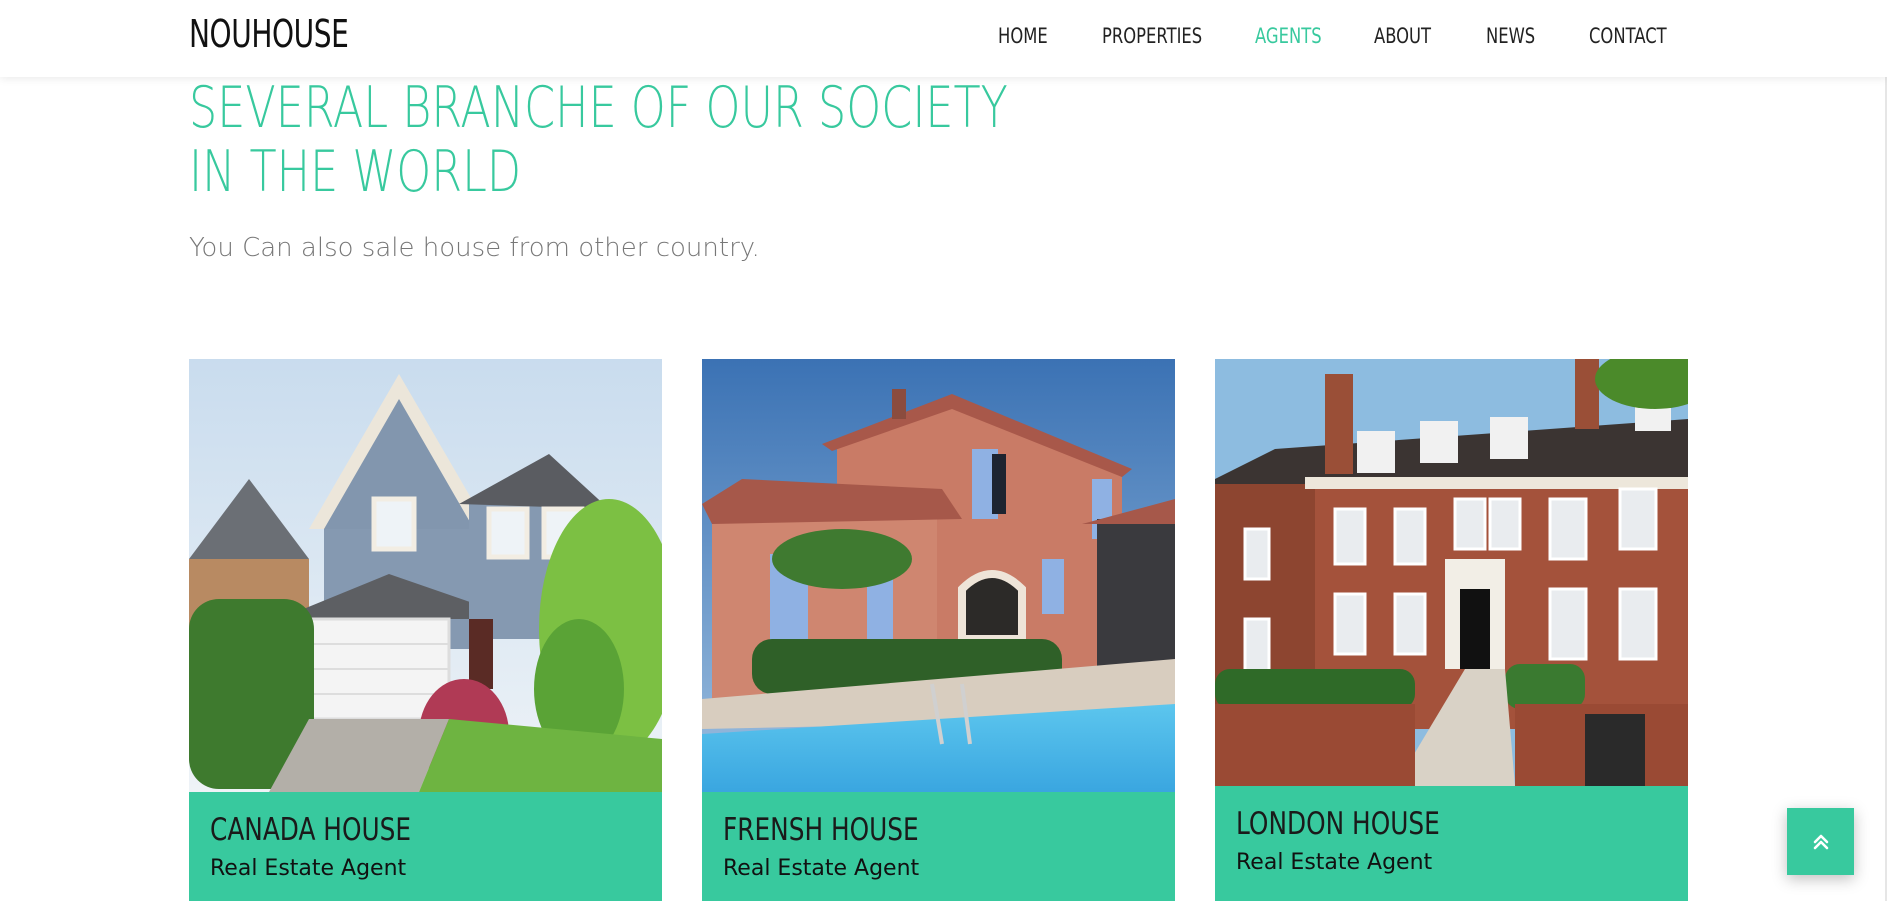  What do you see at coordinates (425, 575) in the screenshot?
I see `canada-house-photo` at bounding box center [425, 575].